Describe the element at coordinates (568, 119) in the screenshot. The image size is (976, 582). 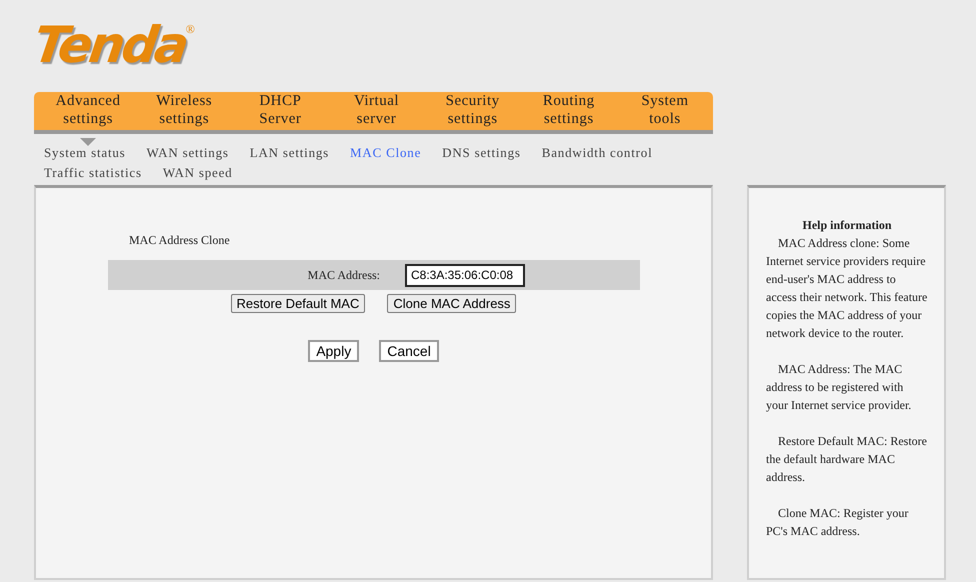
I see `menu-tab: Routing settings` at that location.